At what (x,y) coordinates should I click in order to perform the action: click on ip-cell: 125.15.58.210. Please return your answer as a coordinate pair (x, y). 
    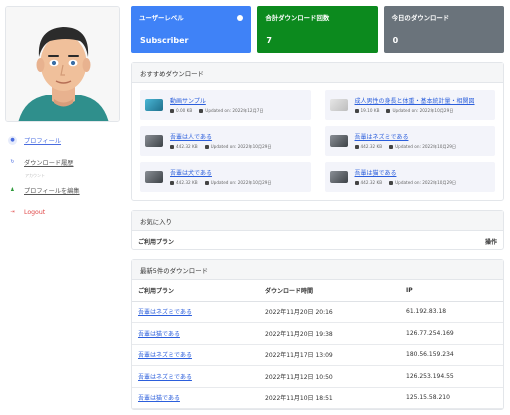
    Looking at the image, I should click on (451, 398).